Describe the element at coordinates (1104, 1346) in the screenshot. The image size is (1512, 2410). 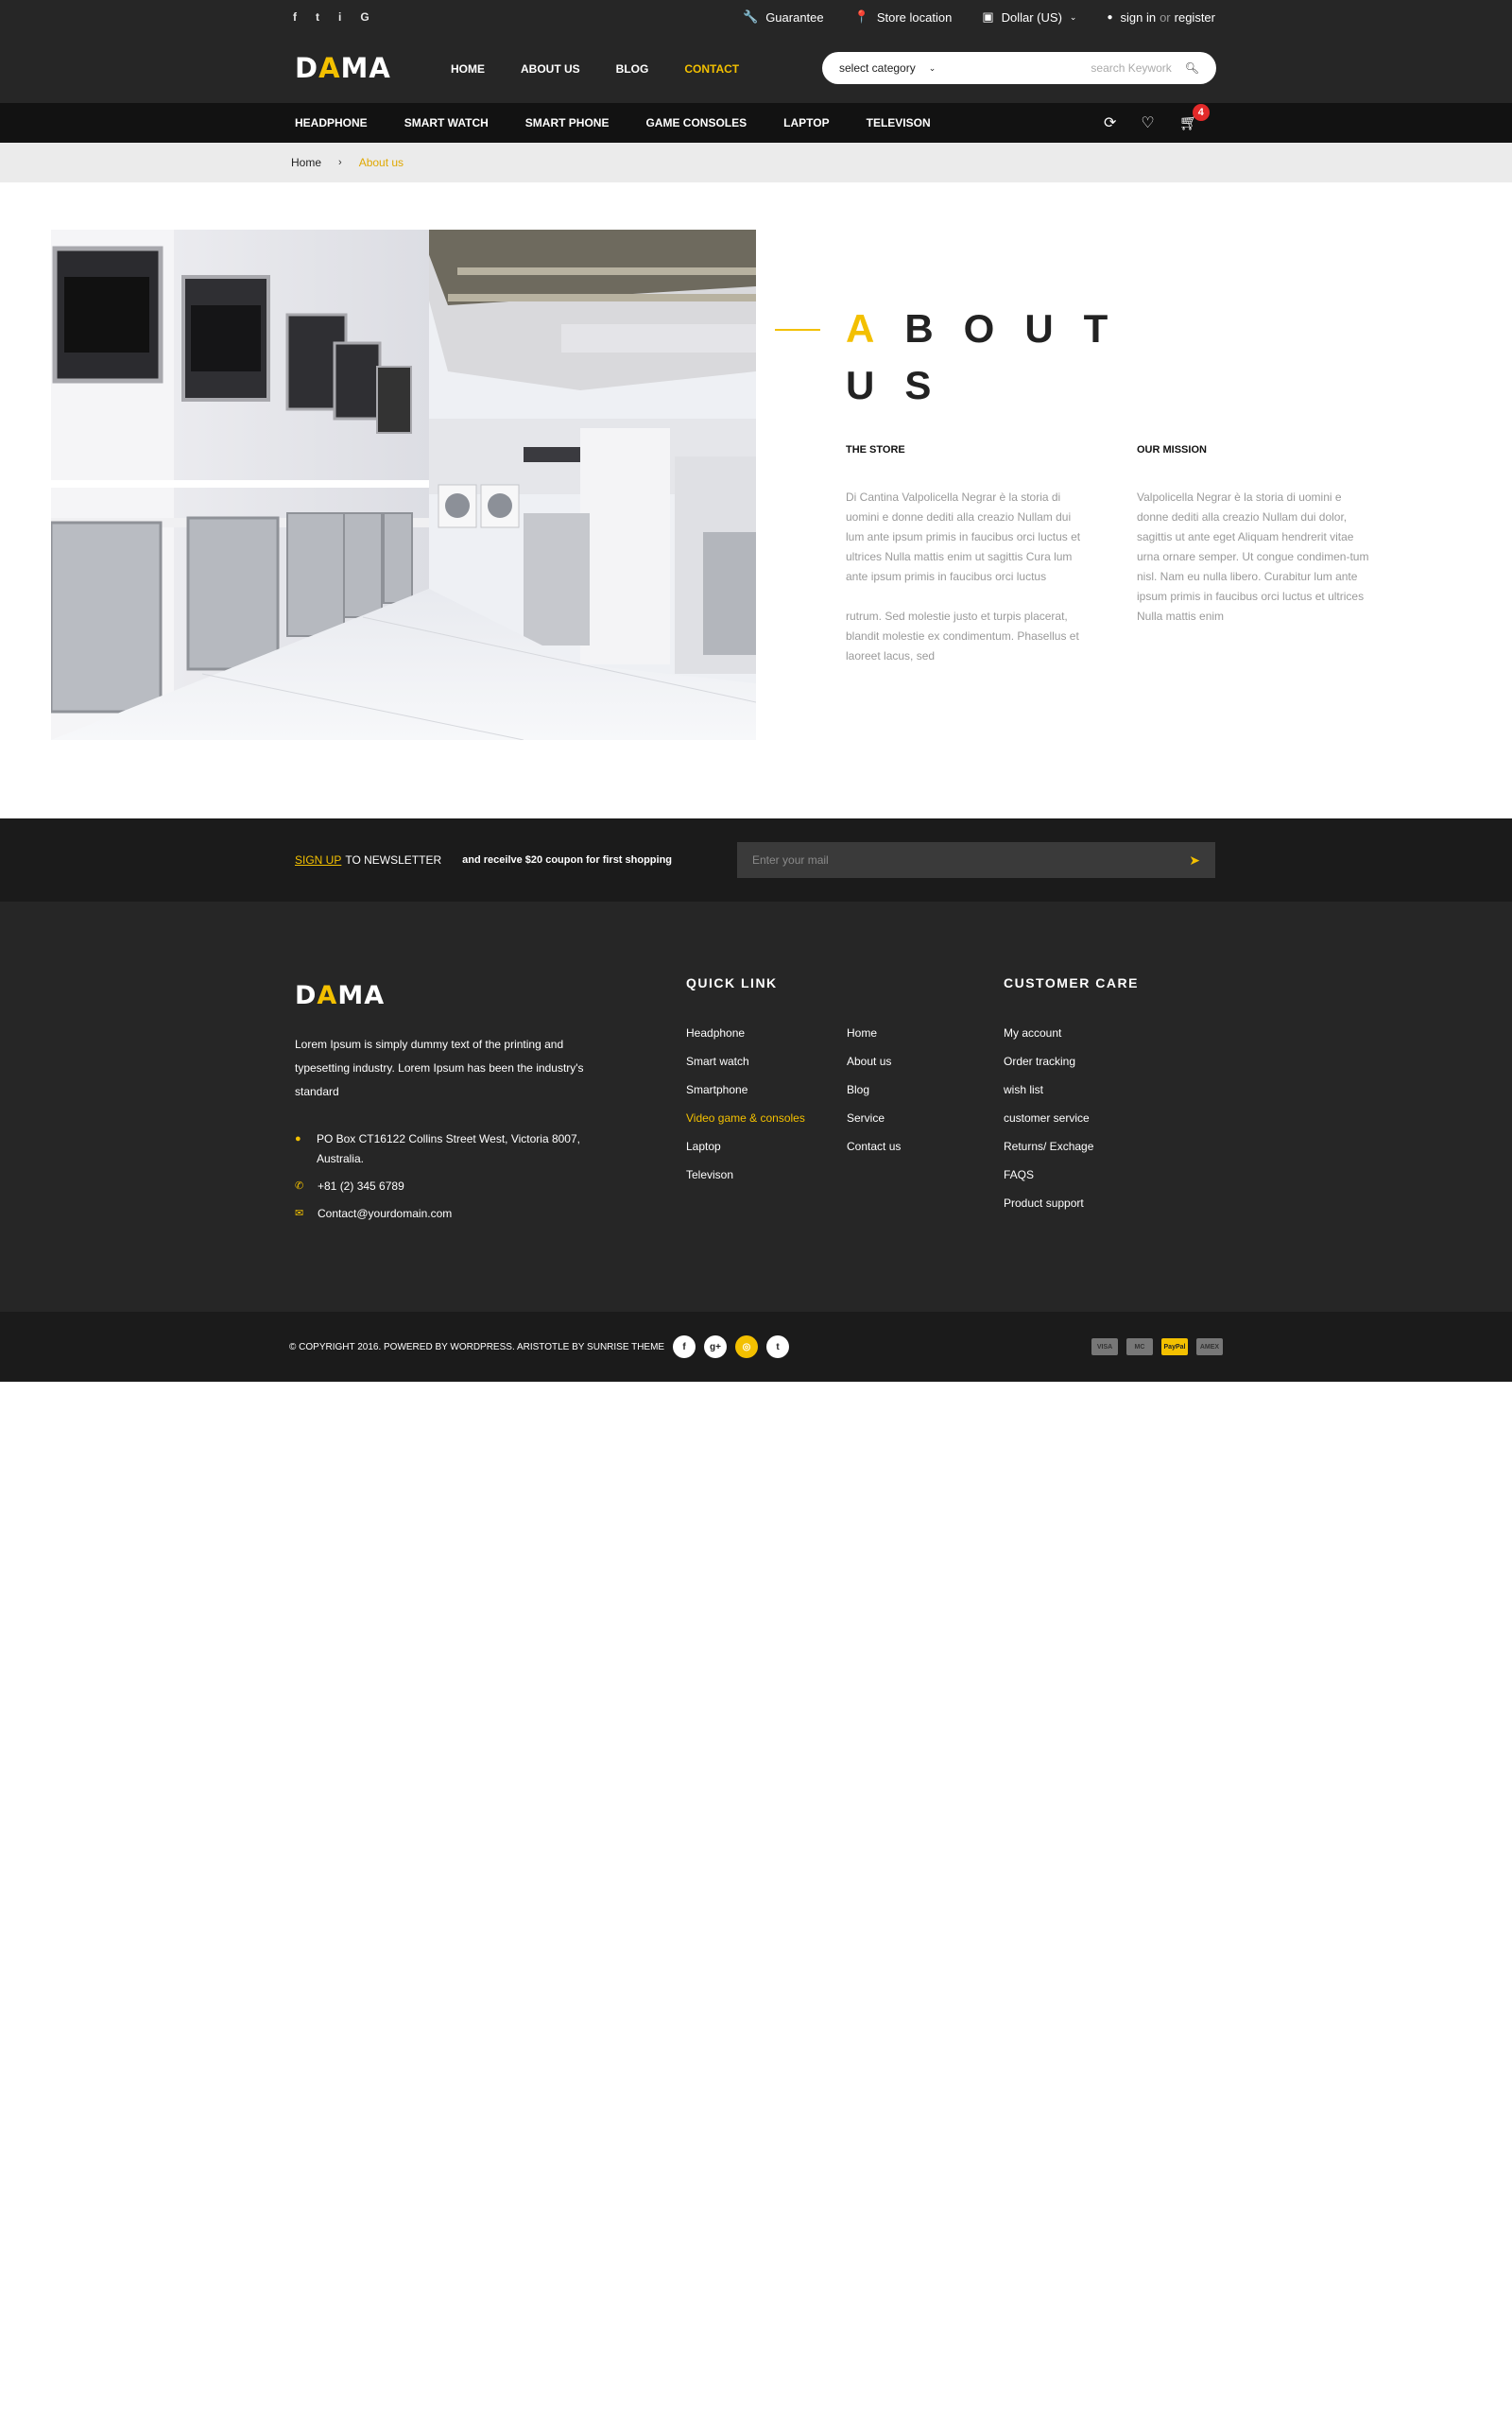
I see `visa-icon: VISA` at that location.